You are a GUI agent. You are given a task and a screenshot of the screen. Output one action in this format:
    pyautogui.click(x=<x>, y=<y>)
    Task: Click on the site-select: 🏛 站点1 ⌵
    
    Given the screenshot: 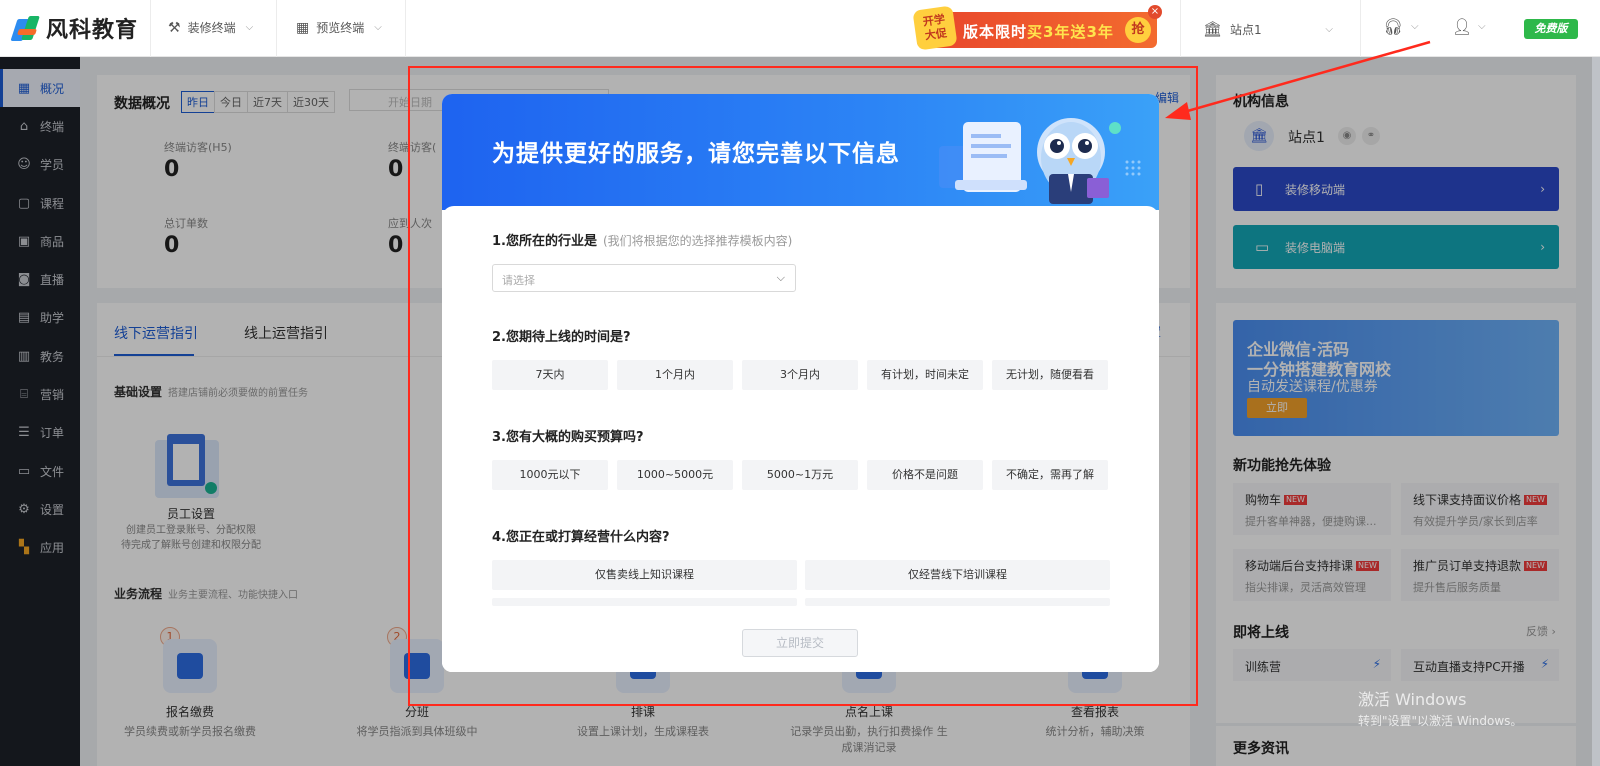 What is the action you would take?
    pyautogui.click(x=1268, y=29)
    